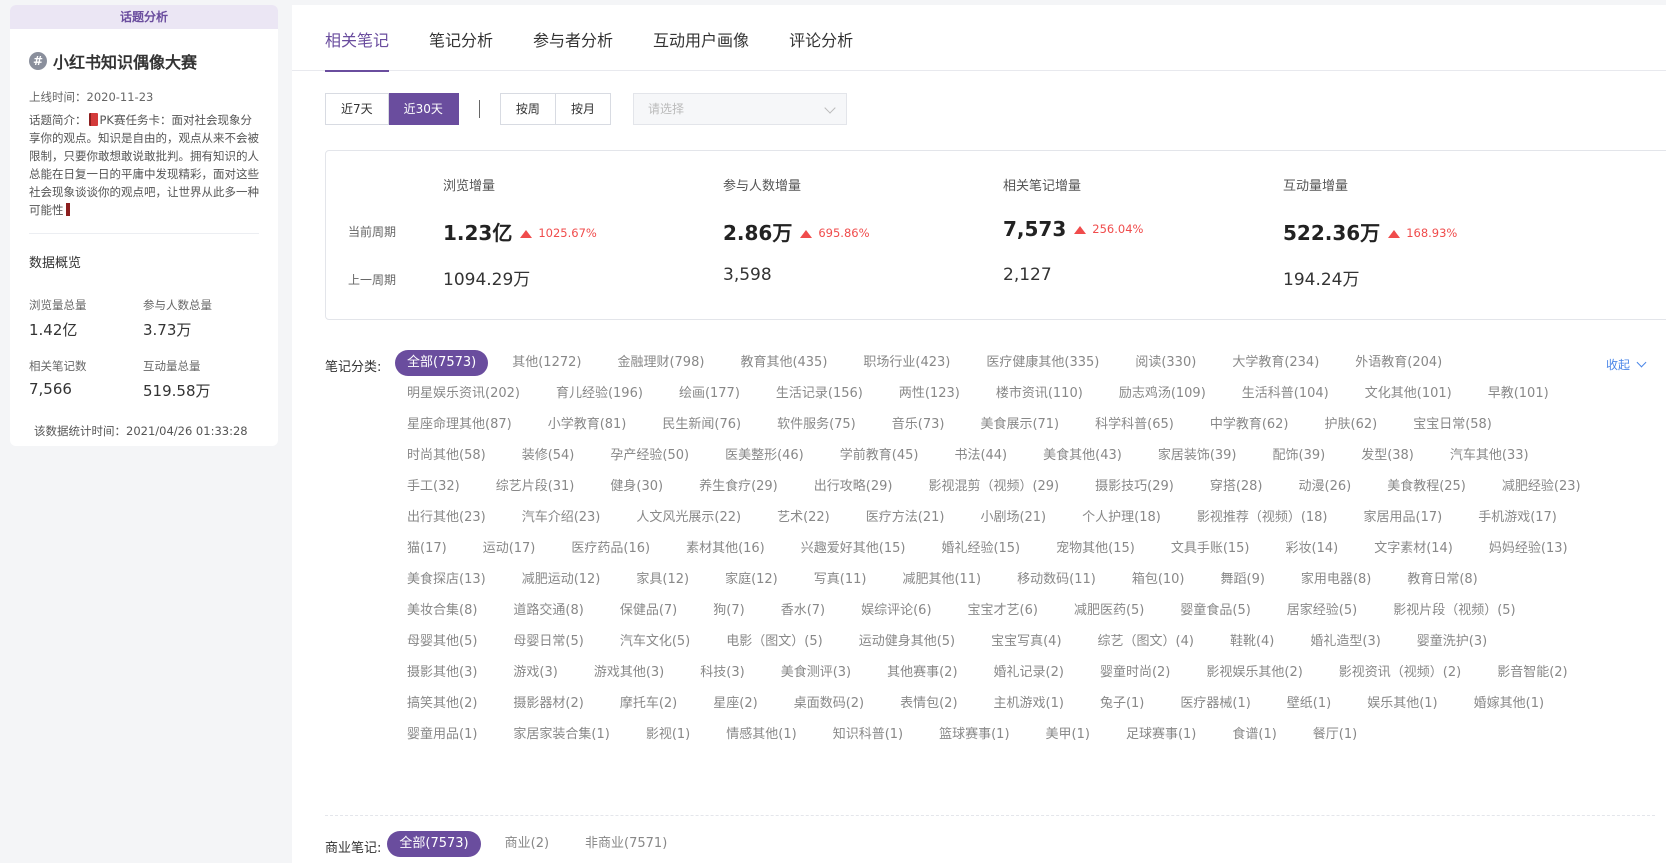 This screenshot has height=863, width=1666. What do you see at coordinates (442, 735) in the screenshot?
I see `category-chip: 婴童用品(1)` at bounding box center [442, 735].